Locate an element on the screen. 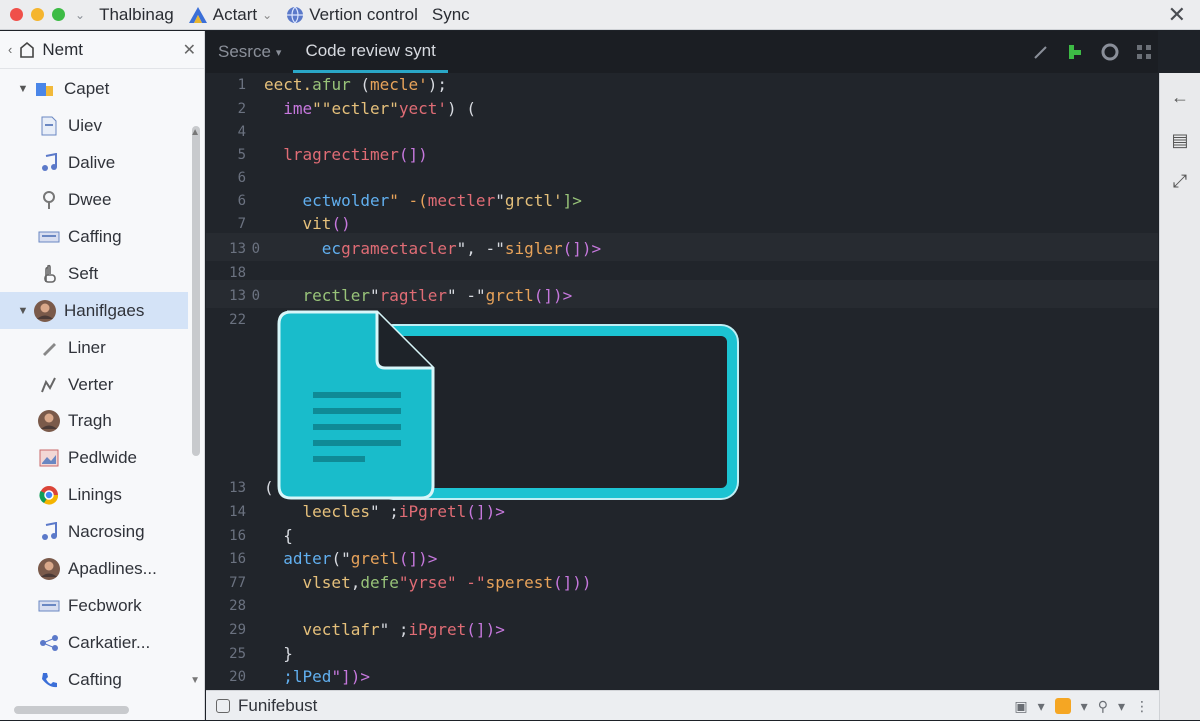 This screenshot has height=721, width=1200. sidebar-horizontal-scrollbar is located at coordinates (71, 710).